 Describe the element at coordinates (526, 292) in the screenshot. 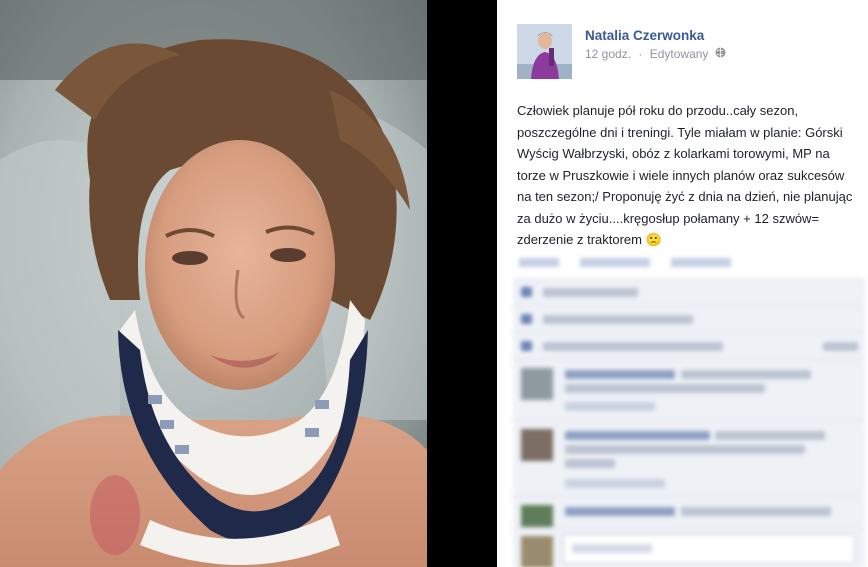

I see `thumbs-up-icon` at that location.